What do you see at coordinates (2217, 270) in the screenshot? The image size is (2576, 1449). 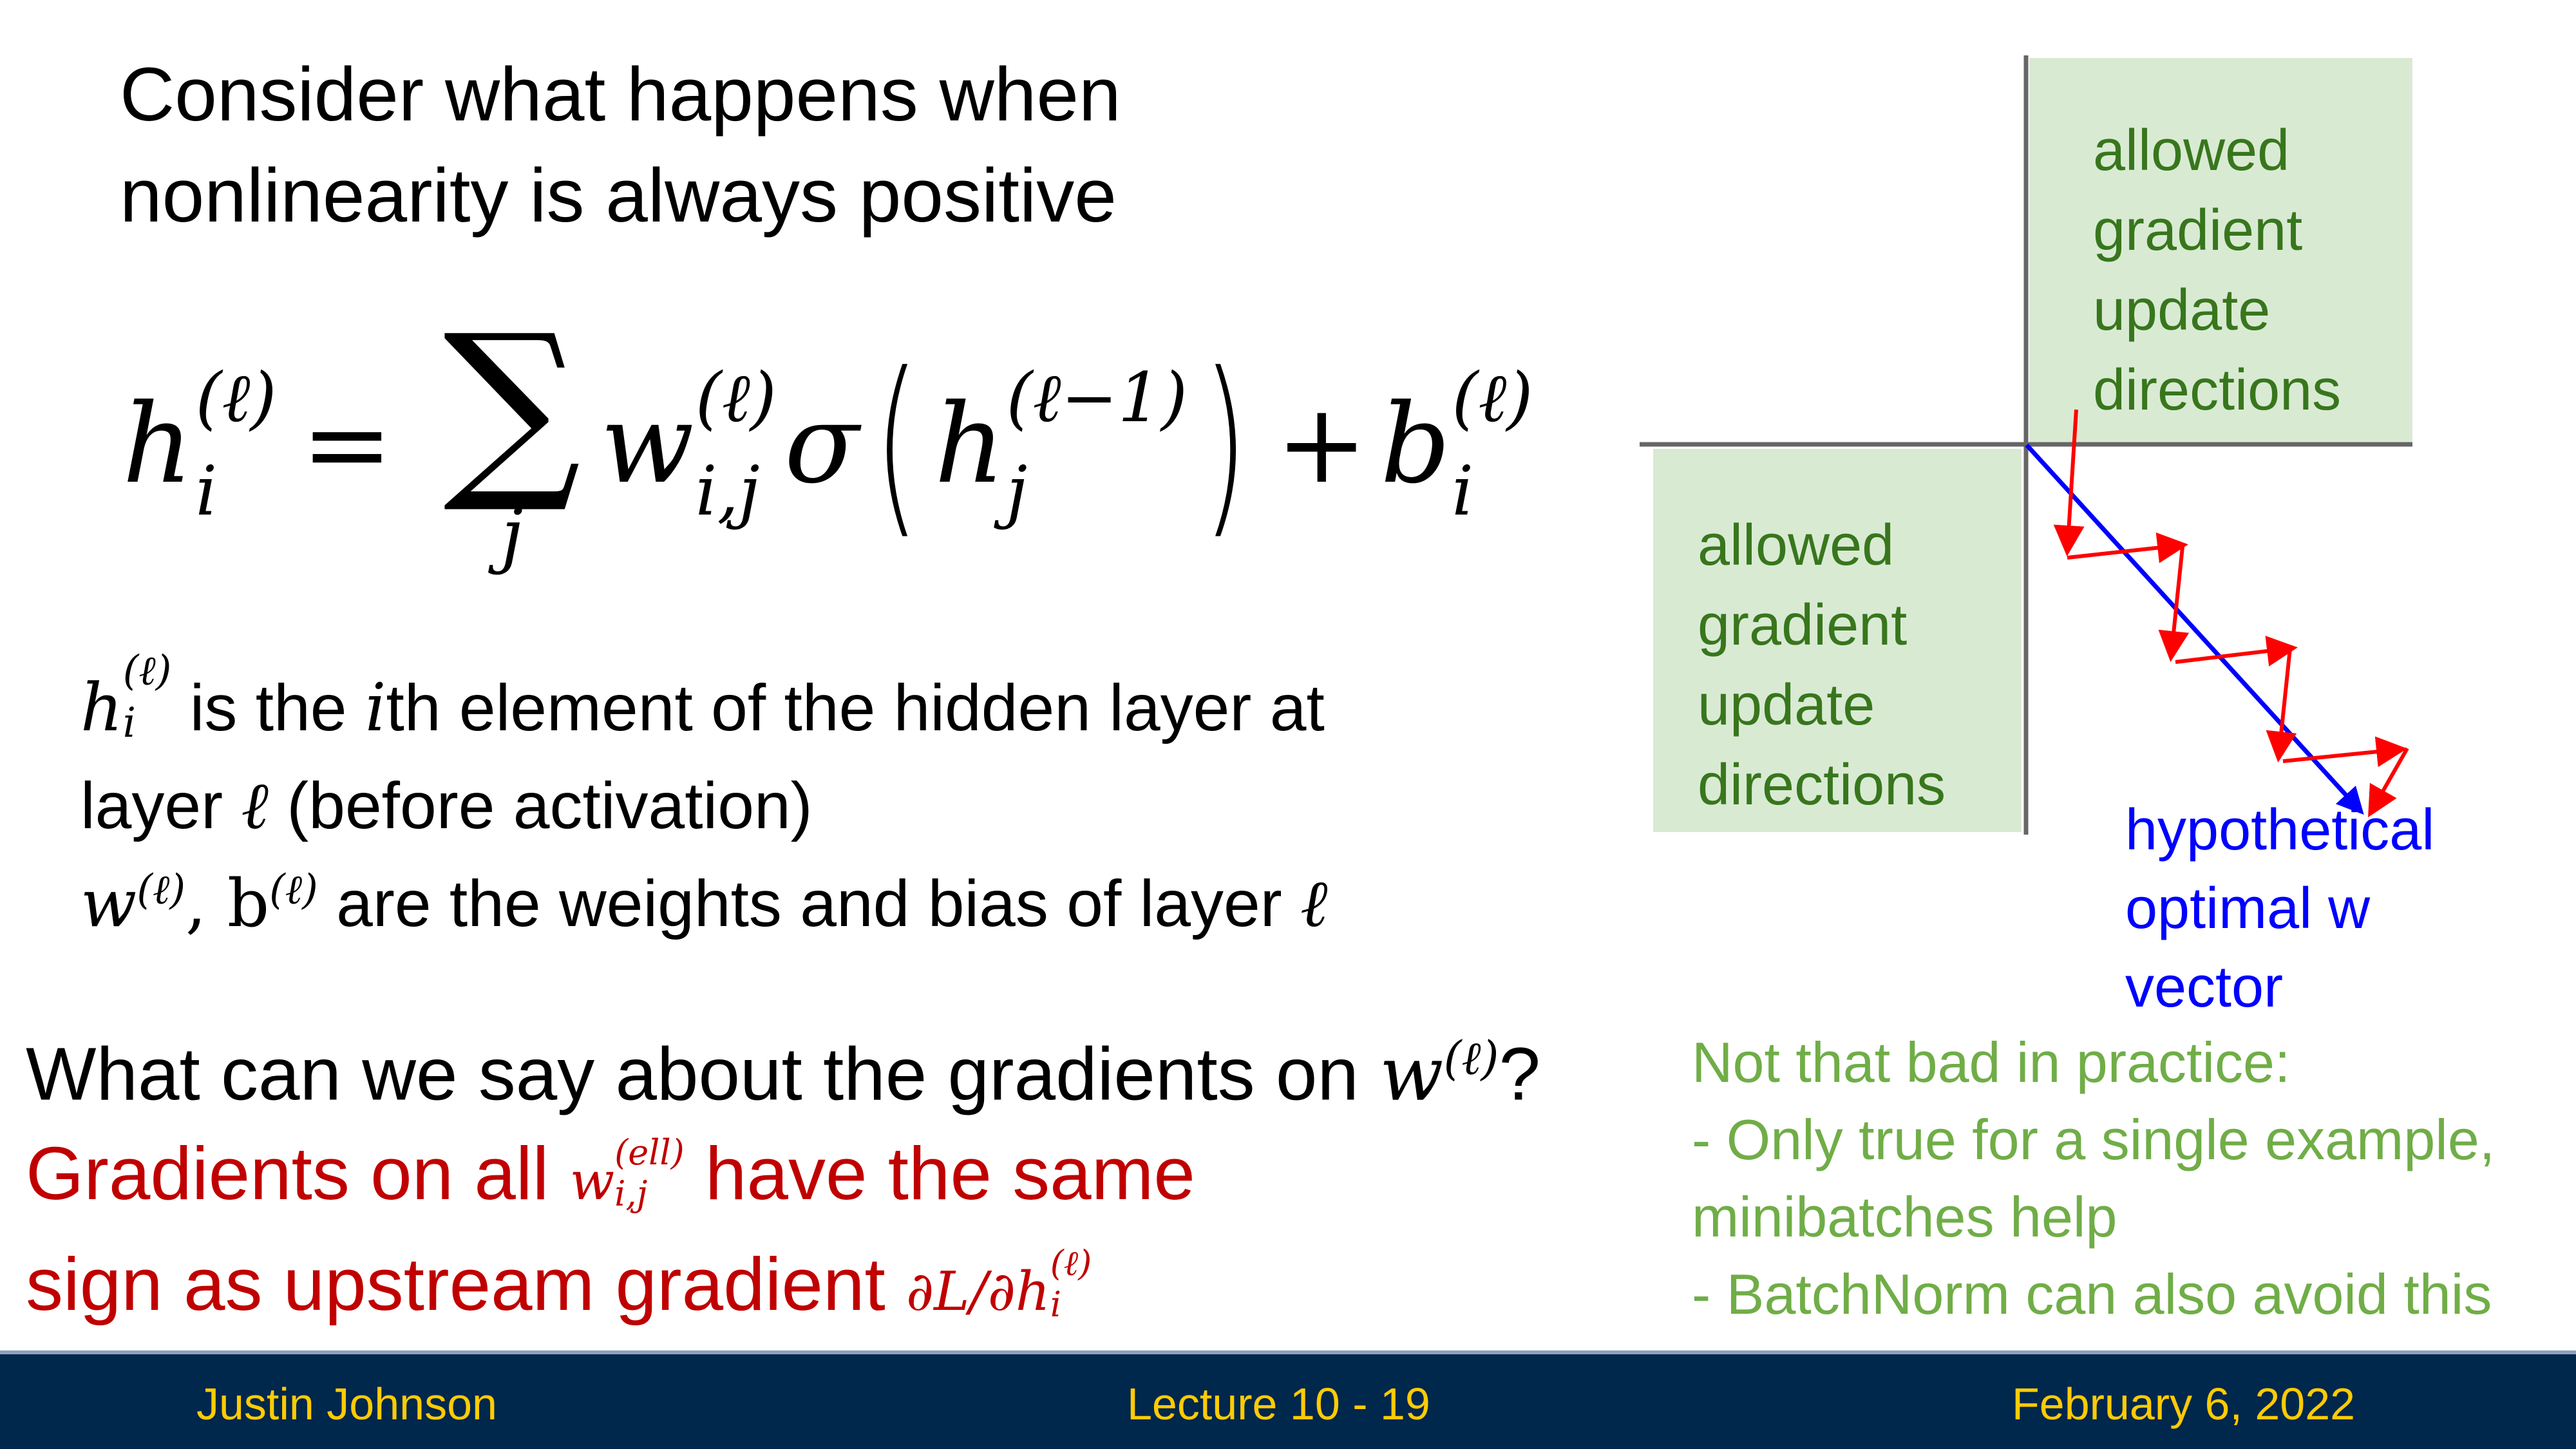 I see `top-right-region-label: allowed gradient update directions` at bounding box center [2217, 270].